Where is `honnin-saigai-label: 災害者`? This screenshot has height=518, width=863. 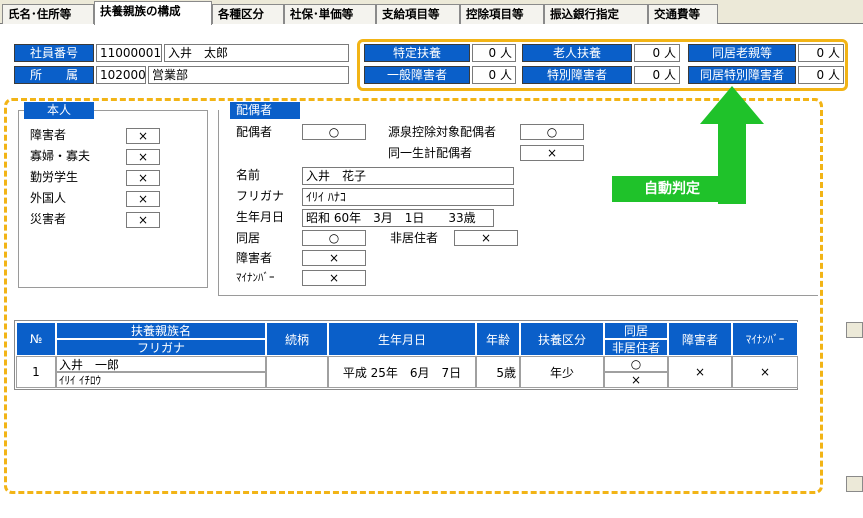
honnin-saigai-label: 災害者 is located at coordinates (48, 219).